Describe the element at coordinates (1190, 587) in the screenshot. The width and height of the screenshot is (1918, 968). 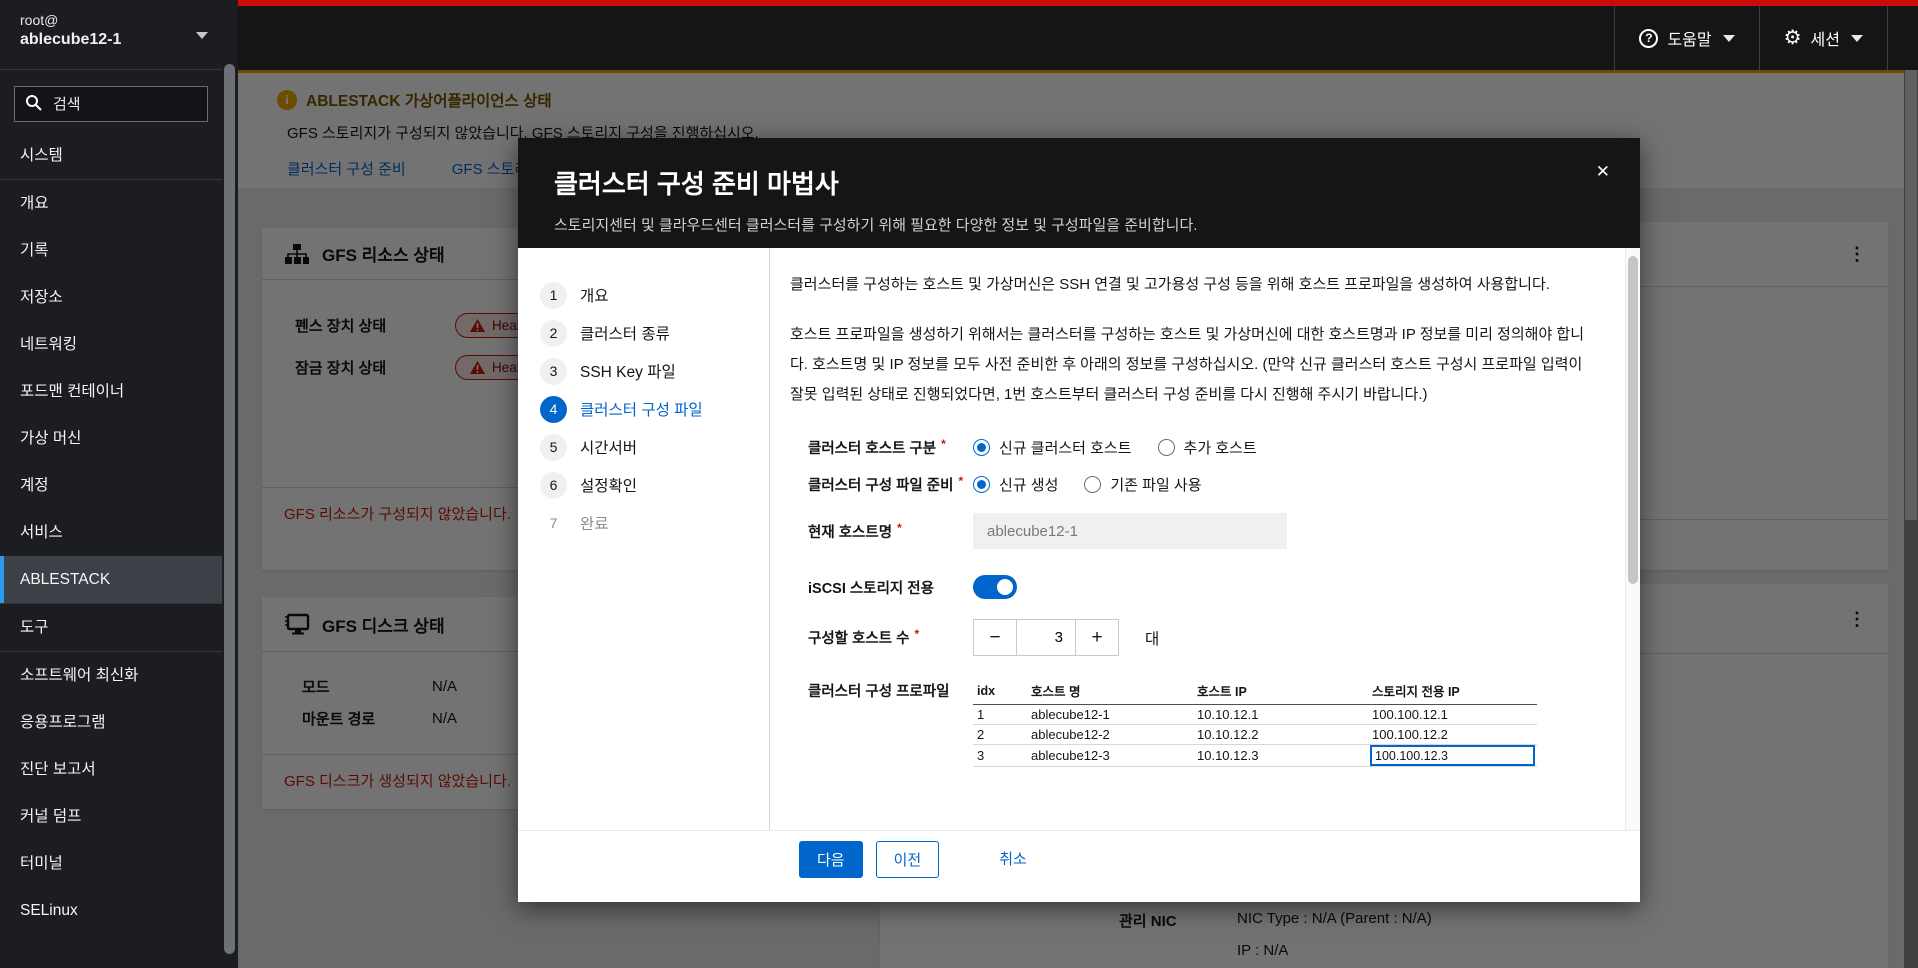
I see `iscsi-only-row: iSCSI 스토리지 전용` at that location.